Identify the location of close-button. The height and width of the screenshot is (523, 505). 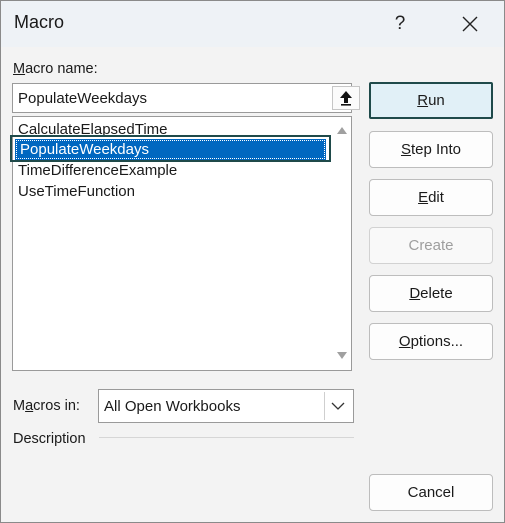
(470, 24).